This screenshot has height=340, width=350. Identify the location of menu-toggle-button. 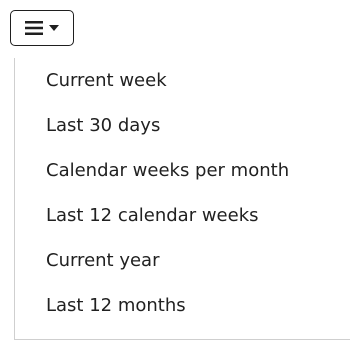
(42, 28).